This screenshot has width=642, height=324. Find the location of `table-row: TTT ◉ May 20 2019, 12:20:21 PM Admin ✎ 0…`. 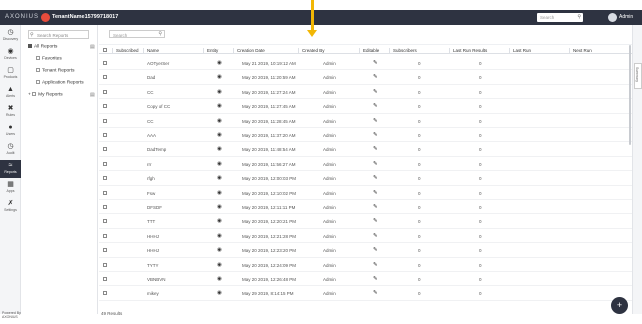

table-row: TTT ◉ May 20 2019, 12:20:21 PM Admin ✎ 0… is located at coordinates (365, 221).